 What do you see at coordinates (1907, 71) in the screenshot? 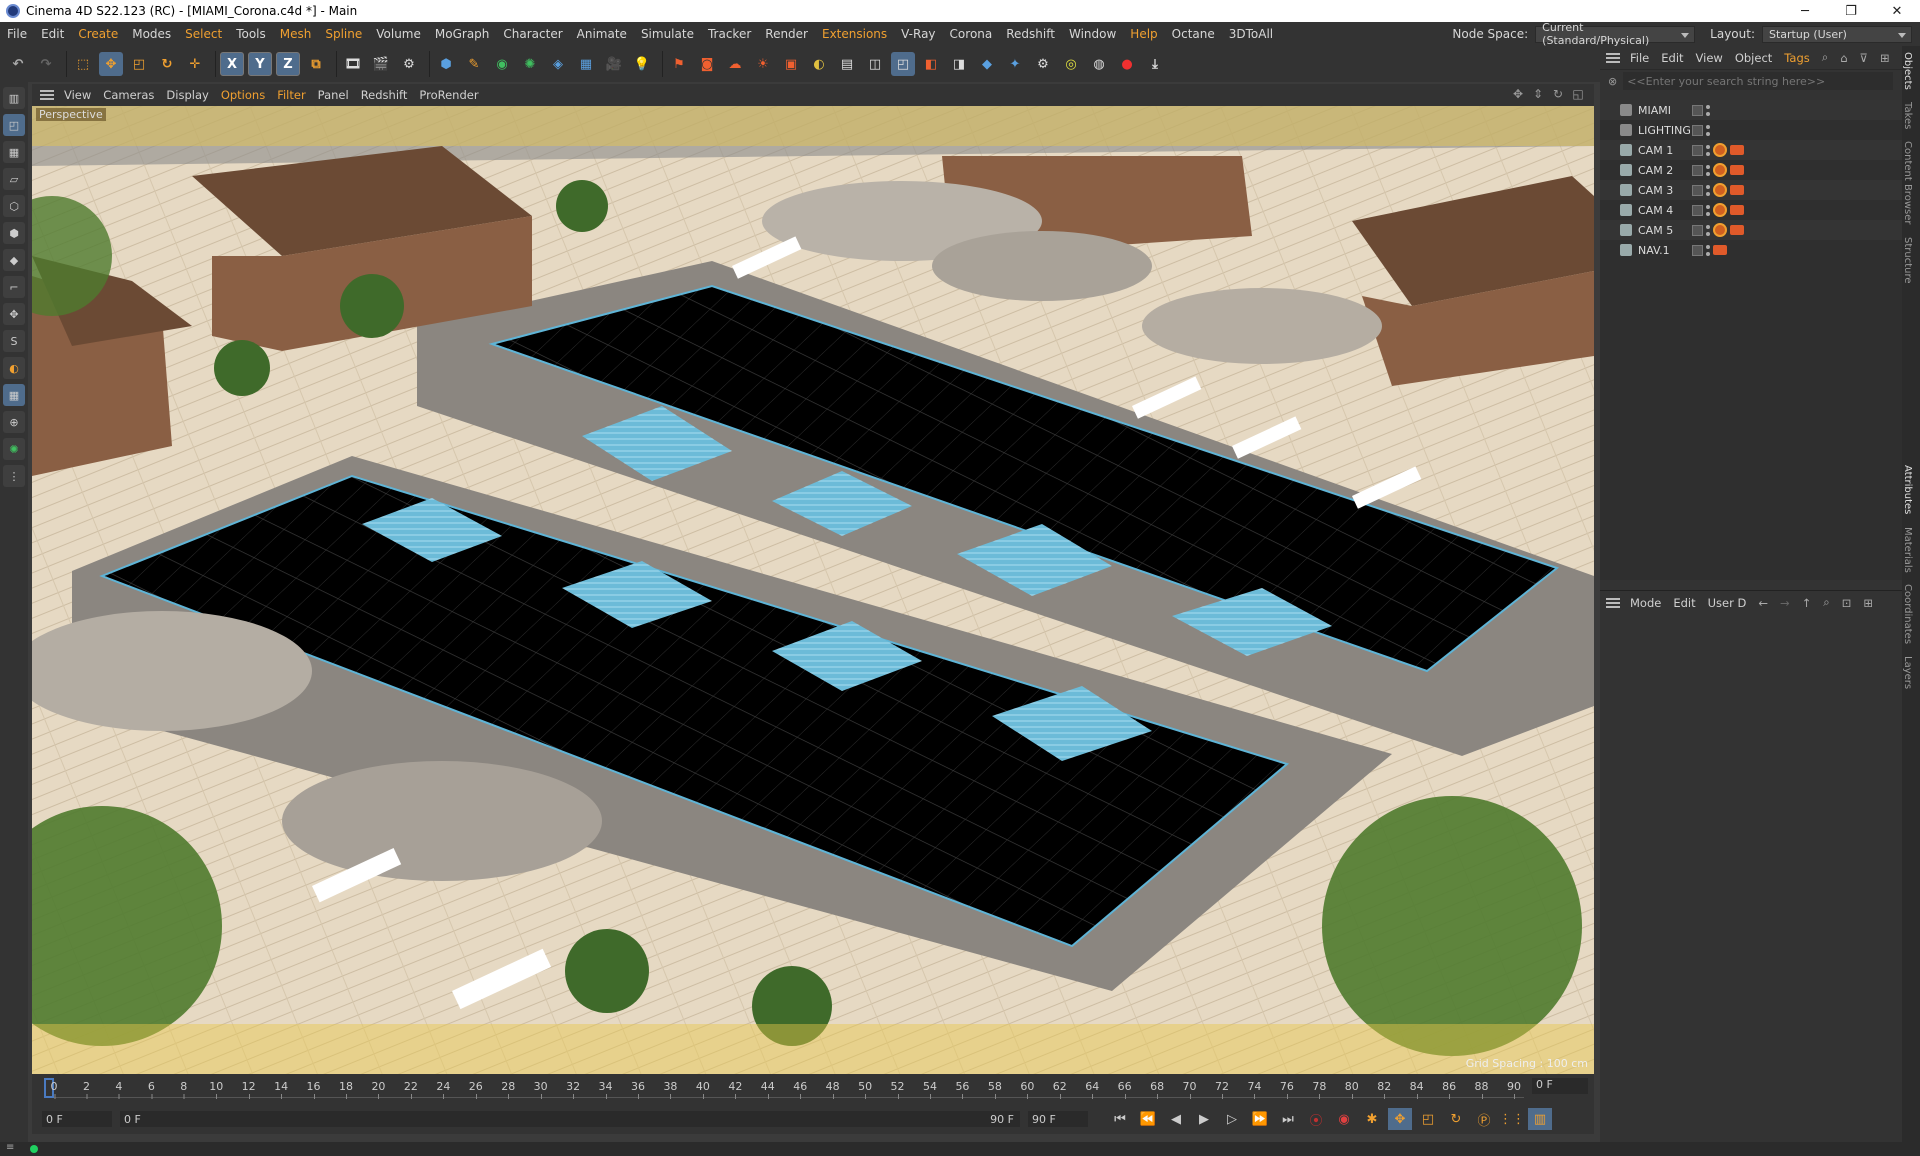
I see `side-tab-objects: Objects` at bounding box center [1907, 71].